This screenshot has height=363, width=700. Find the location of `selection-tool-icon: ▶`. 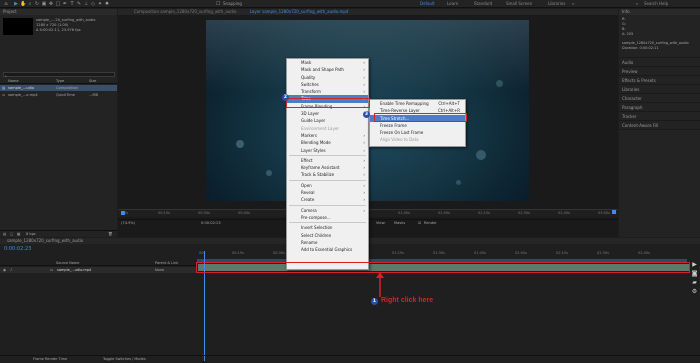

selection-tool-icon: ▶ is located at coordinates (16, 4).